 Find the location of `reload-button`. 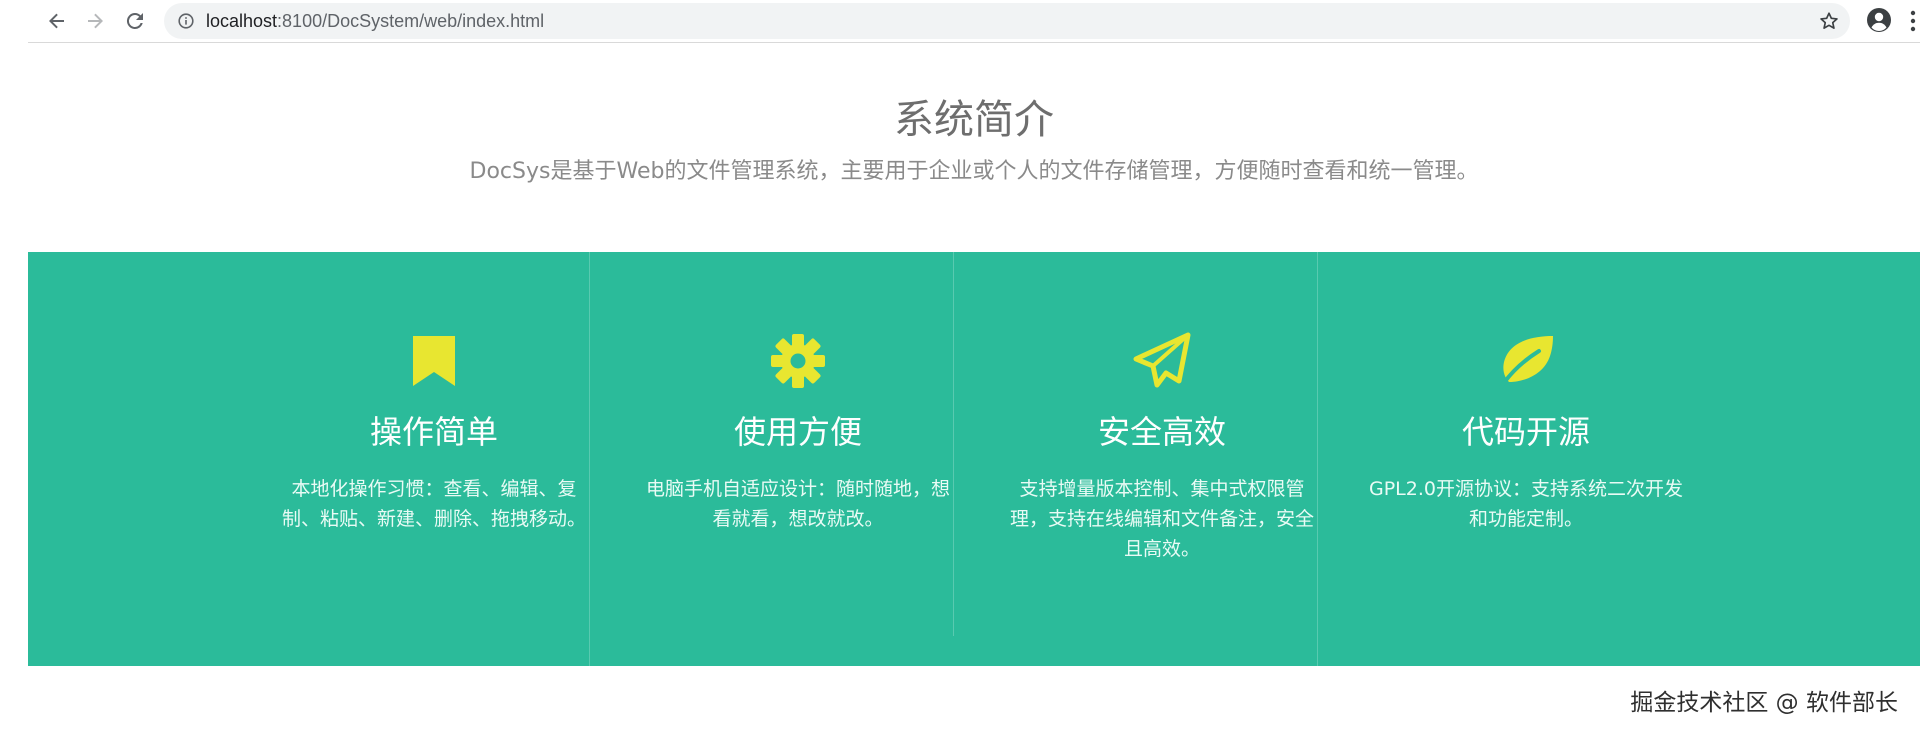

reload-button is located at coordinates (135, 21).